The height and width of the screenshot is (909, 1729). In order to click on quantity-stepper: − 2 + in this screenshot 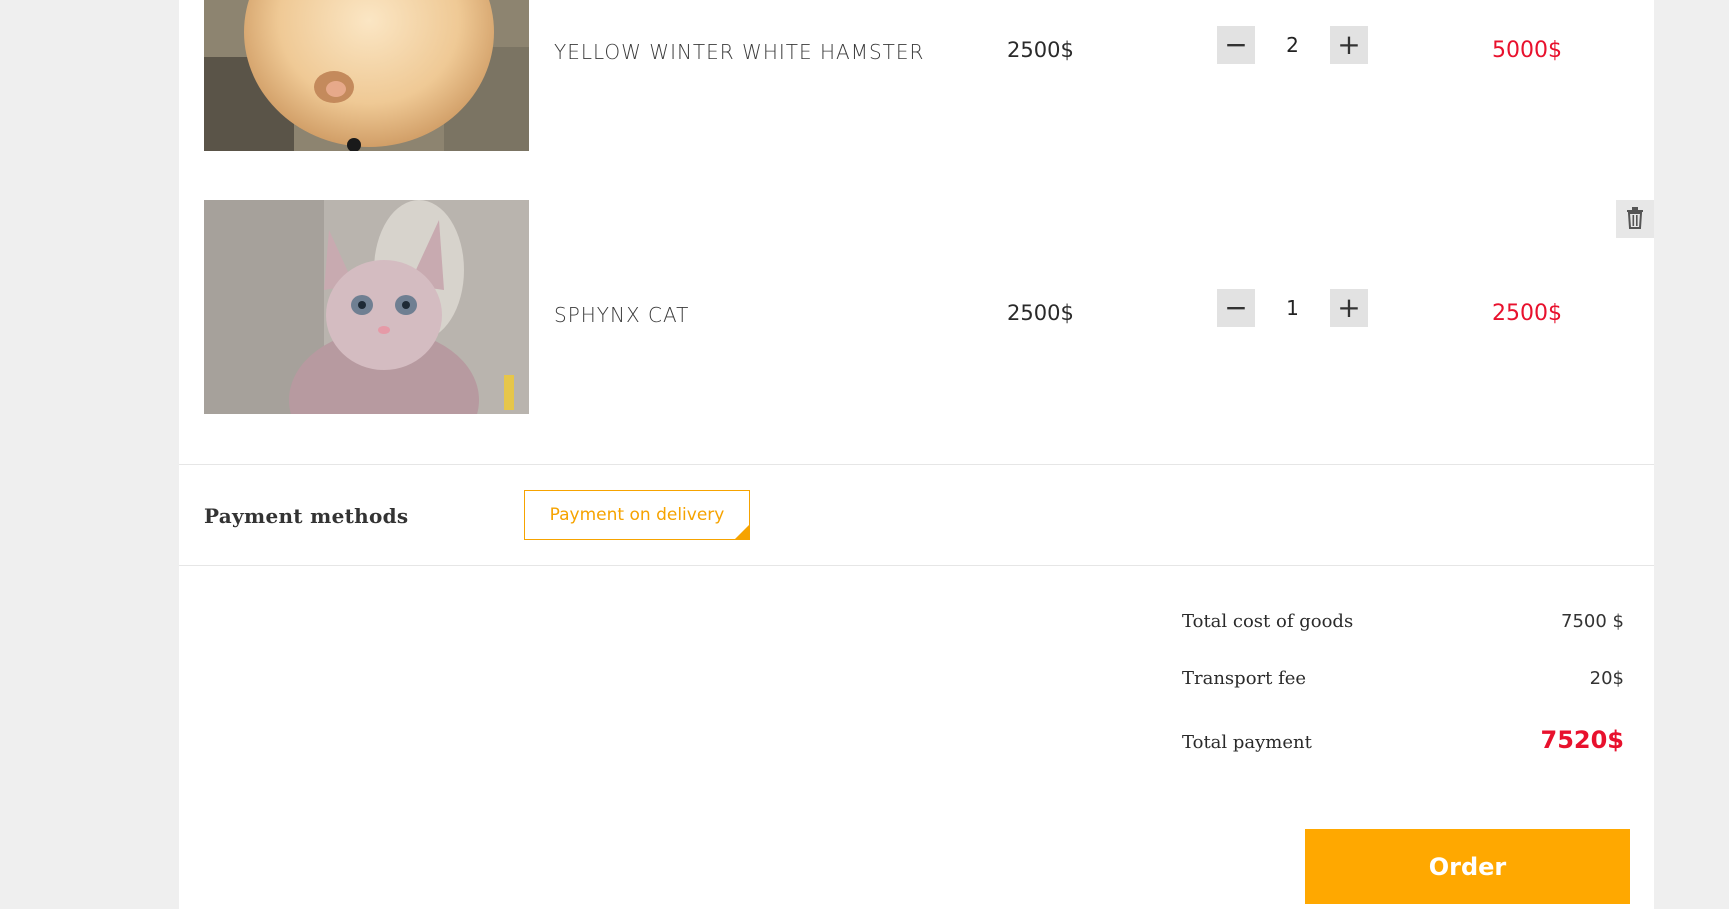, I will do `click(1292, 45)`.